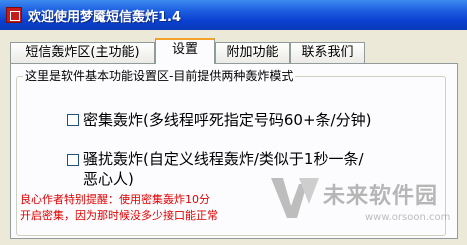 The image size is (467, 245). I want to click on watermark-url: www.orsoon.com, so click(408, 217).